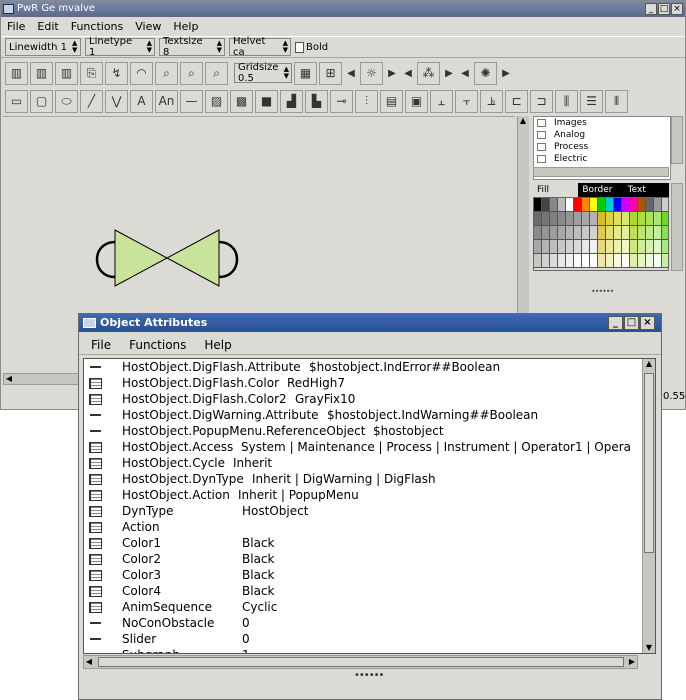  Describe the element at coordinates (258, 543) in the screenshot. I see `attribute-value: Black` at that location.